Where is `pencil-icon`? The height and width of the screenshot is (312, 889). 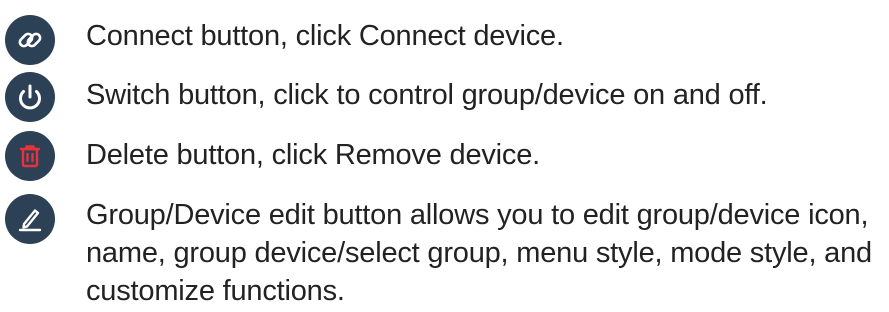
pencil-icon is located at coordinates (30, 219).